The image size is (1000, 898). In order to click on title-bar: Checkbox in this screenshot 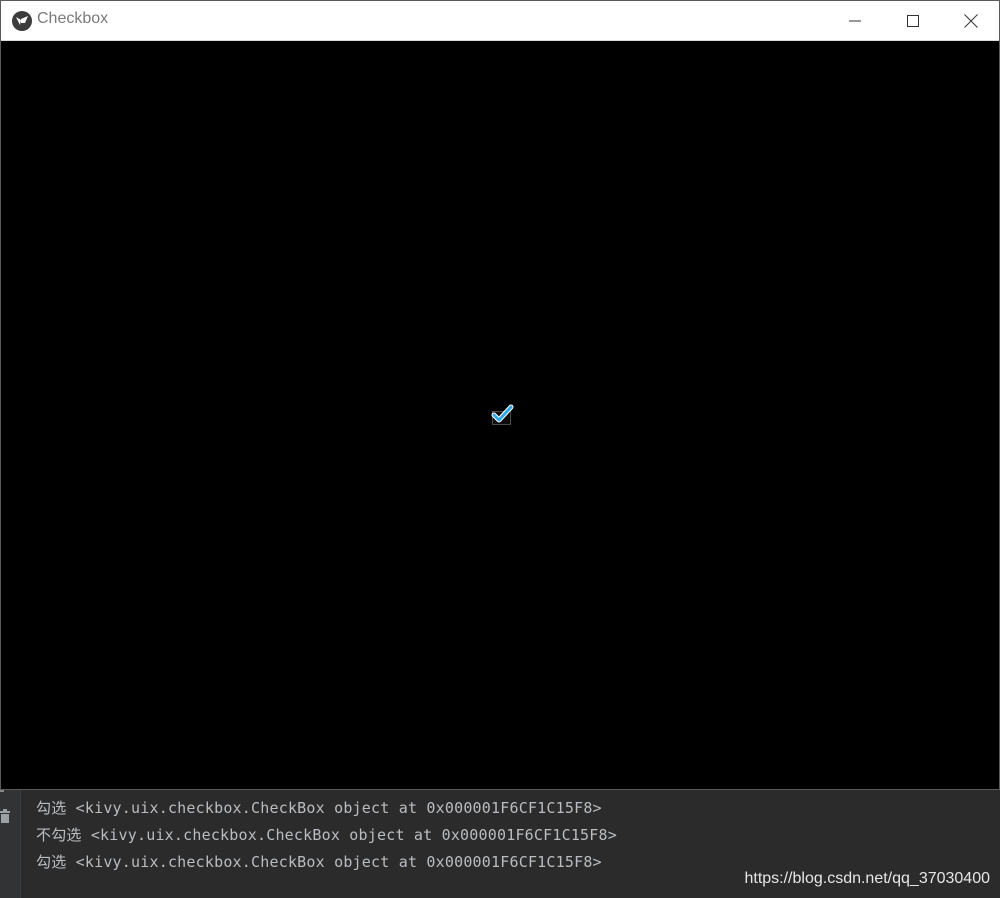, I will do `click(500, 21)`.